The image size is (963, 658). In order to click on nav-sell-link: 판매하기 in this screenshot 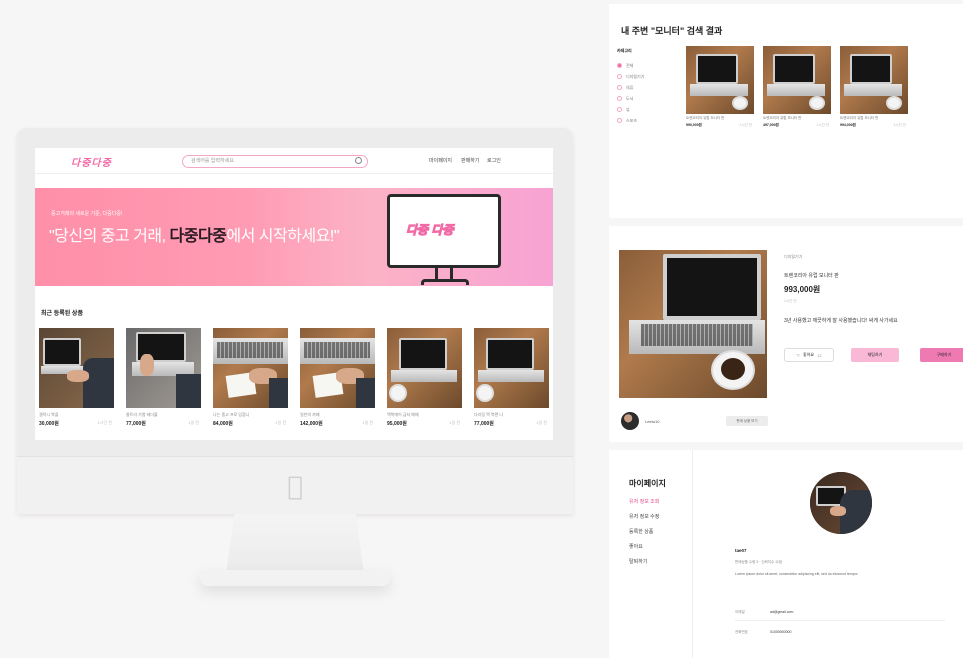, I will do `click(470, 160)`.